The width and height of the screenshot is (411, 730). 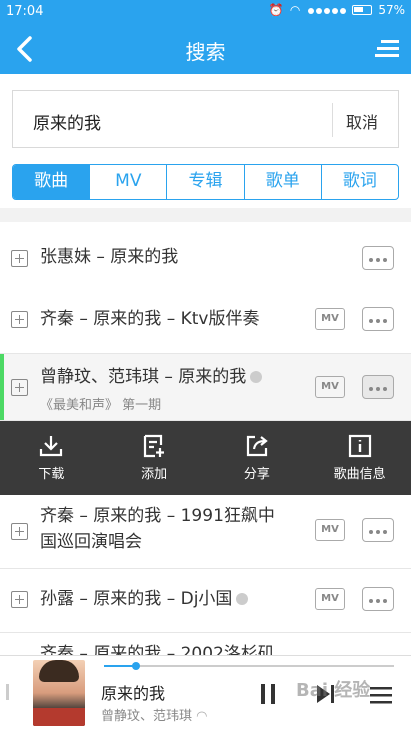 What do you see at coordinates (205, 52) in the screenshot?
I see `page-title: 搜索` at bounding box center [205, 52].